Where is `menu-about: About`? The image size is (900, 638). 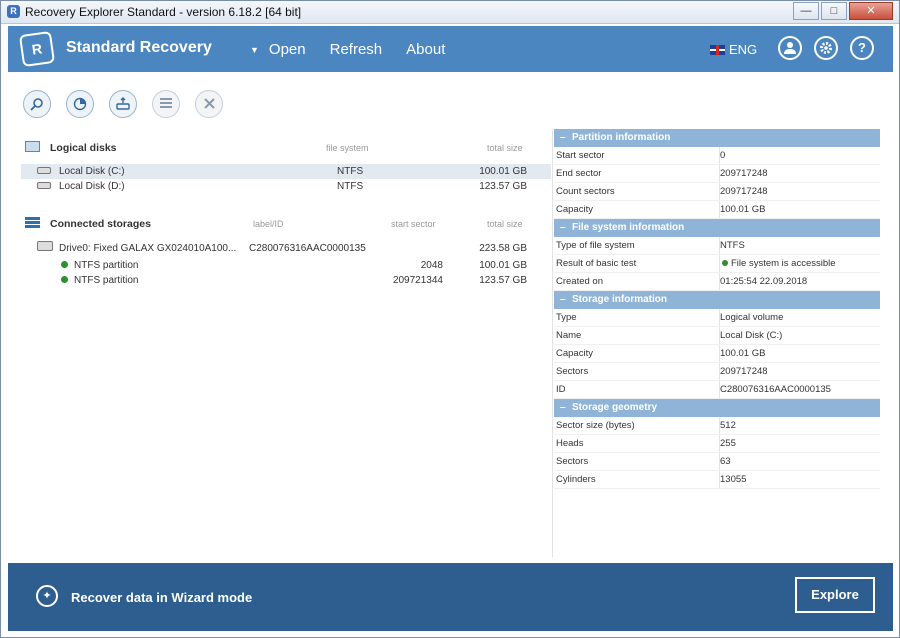 menu-about: About is located at coordinates (425, 49).